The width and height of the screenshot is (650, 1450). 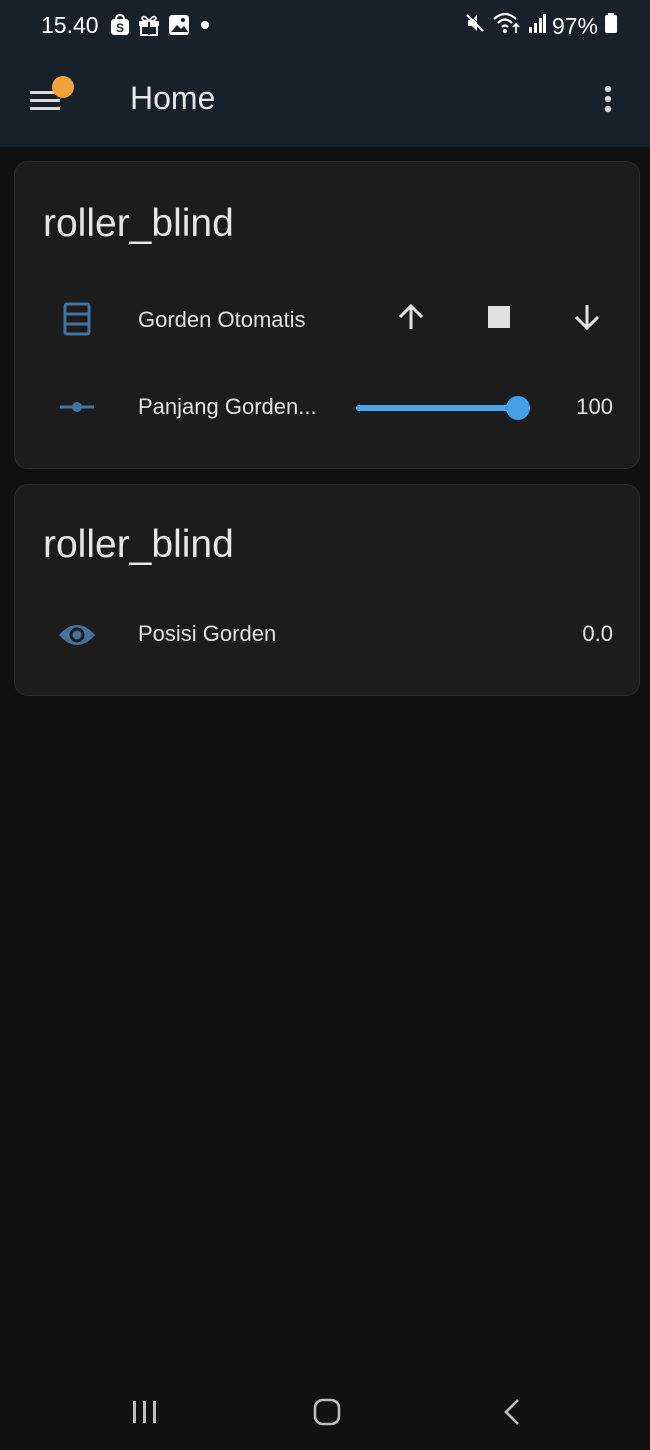 What do you see at coordinates (179, 27) in the screenshot?
I see `gallery-icon` at bounding box center [179, 27].